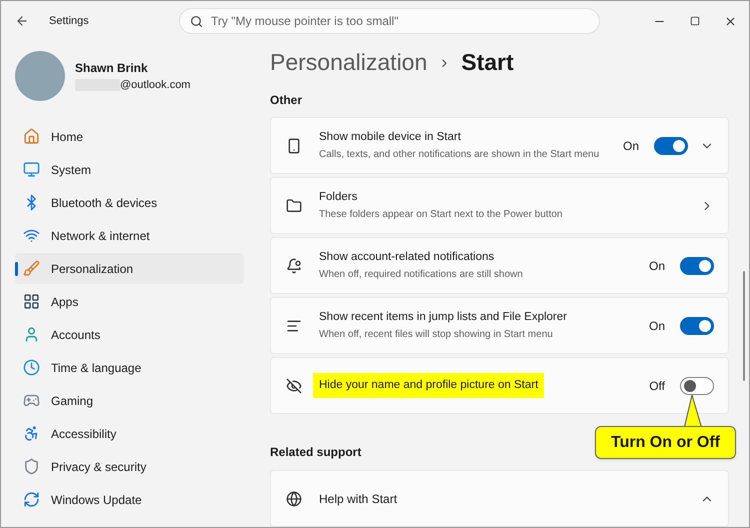  What do you see at coordinates (294, 326) in the screenshot?
I see `list-icon` at bounding box center [294, 326].